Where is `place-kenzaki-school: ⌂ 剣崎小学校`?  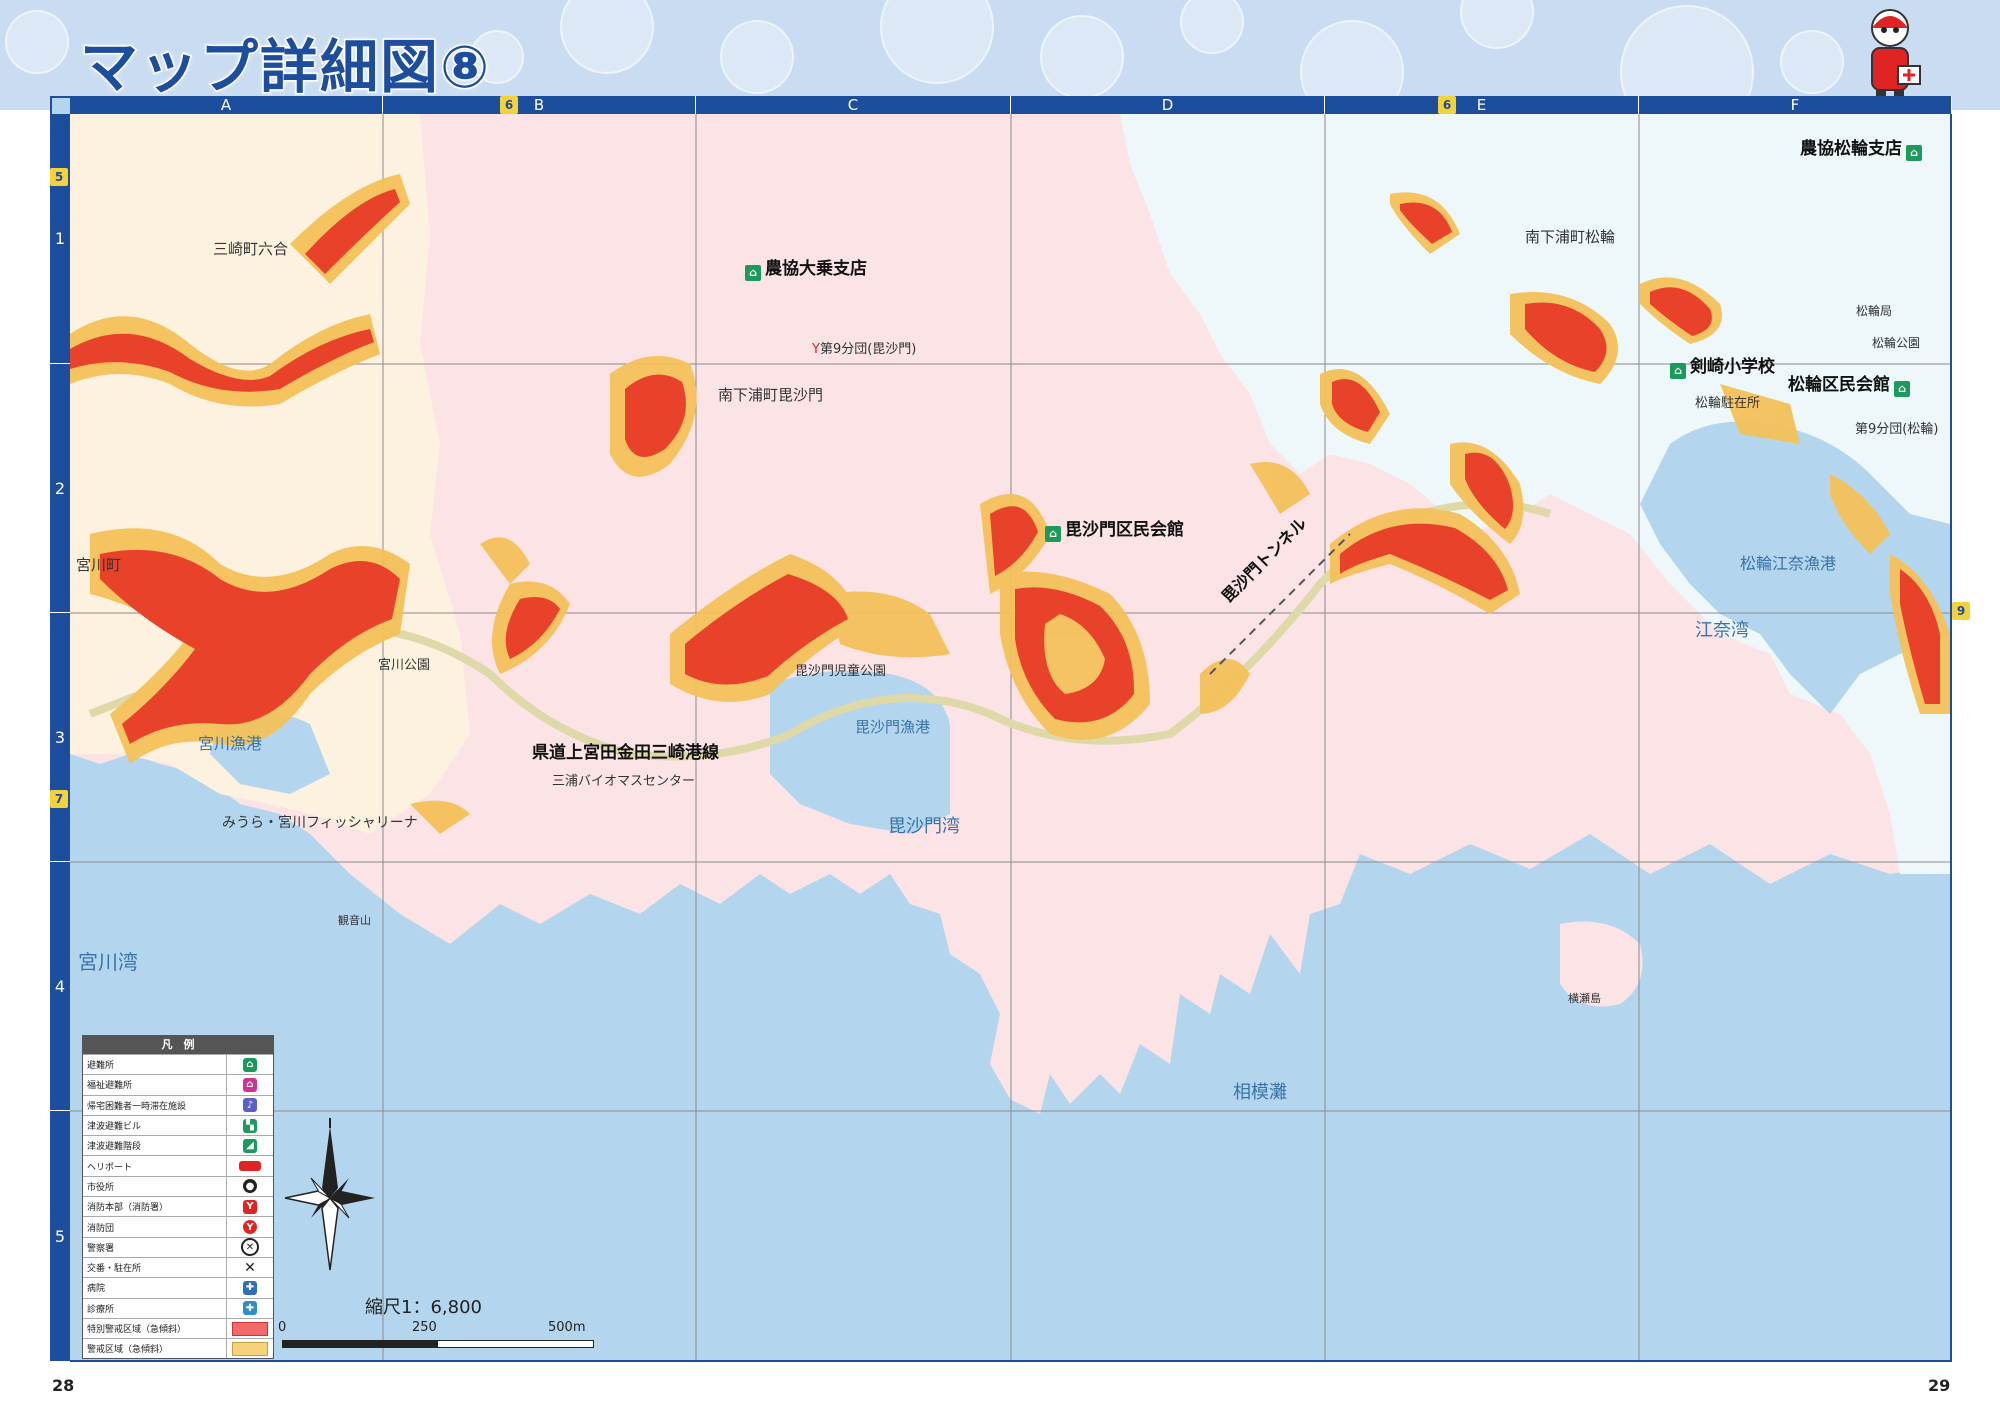 place-kenzaki-school: ⌂ 剣崎小学校 is located at coordinates (1722, 365).